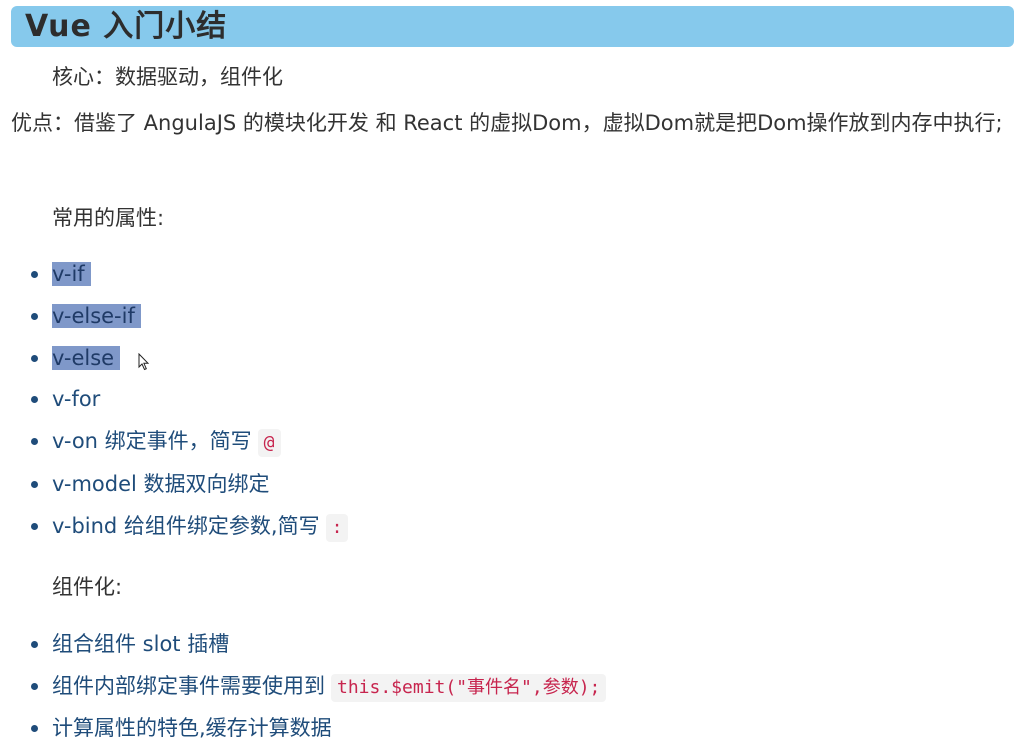 Image resolution: width=1029 pixels, height=748 pixels. Describe the element at coordinates (96, 316) in the screenshot. I see `list-item-text: v-else-if` at that location.